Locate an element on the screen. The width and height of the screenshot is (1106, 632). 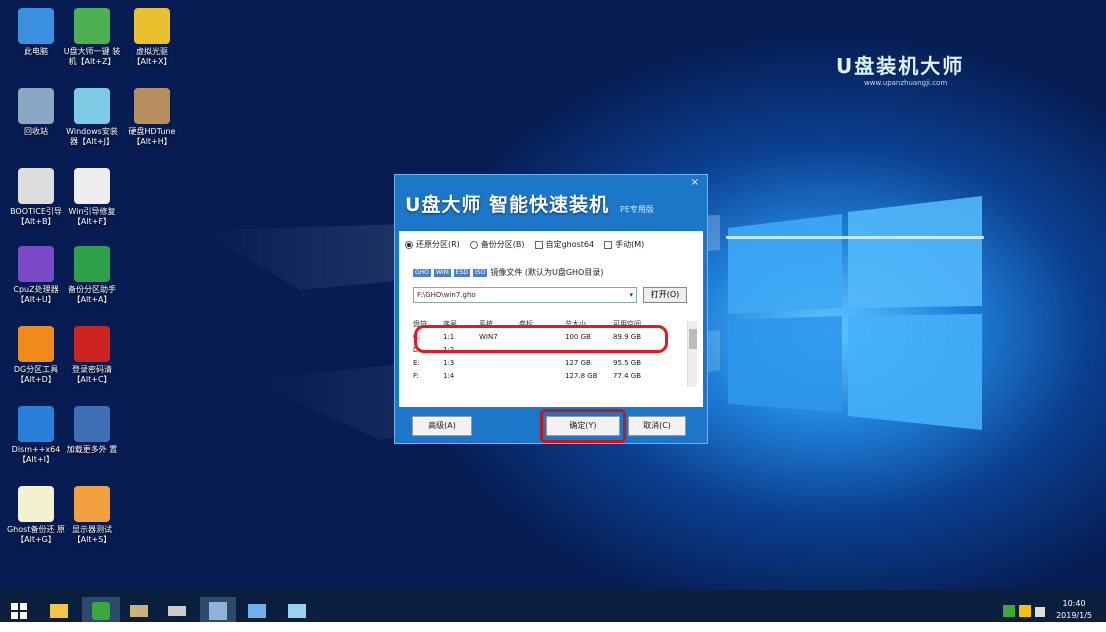
disk-task-icon is located at coordinates (177, 611).